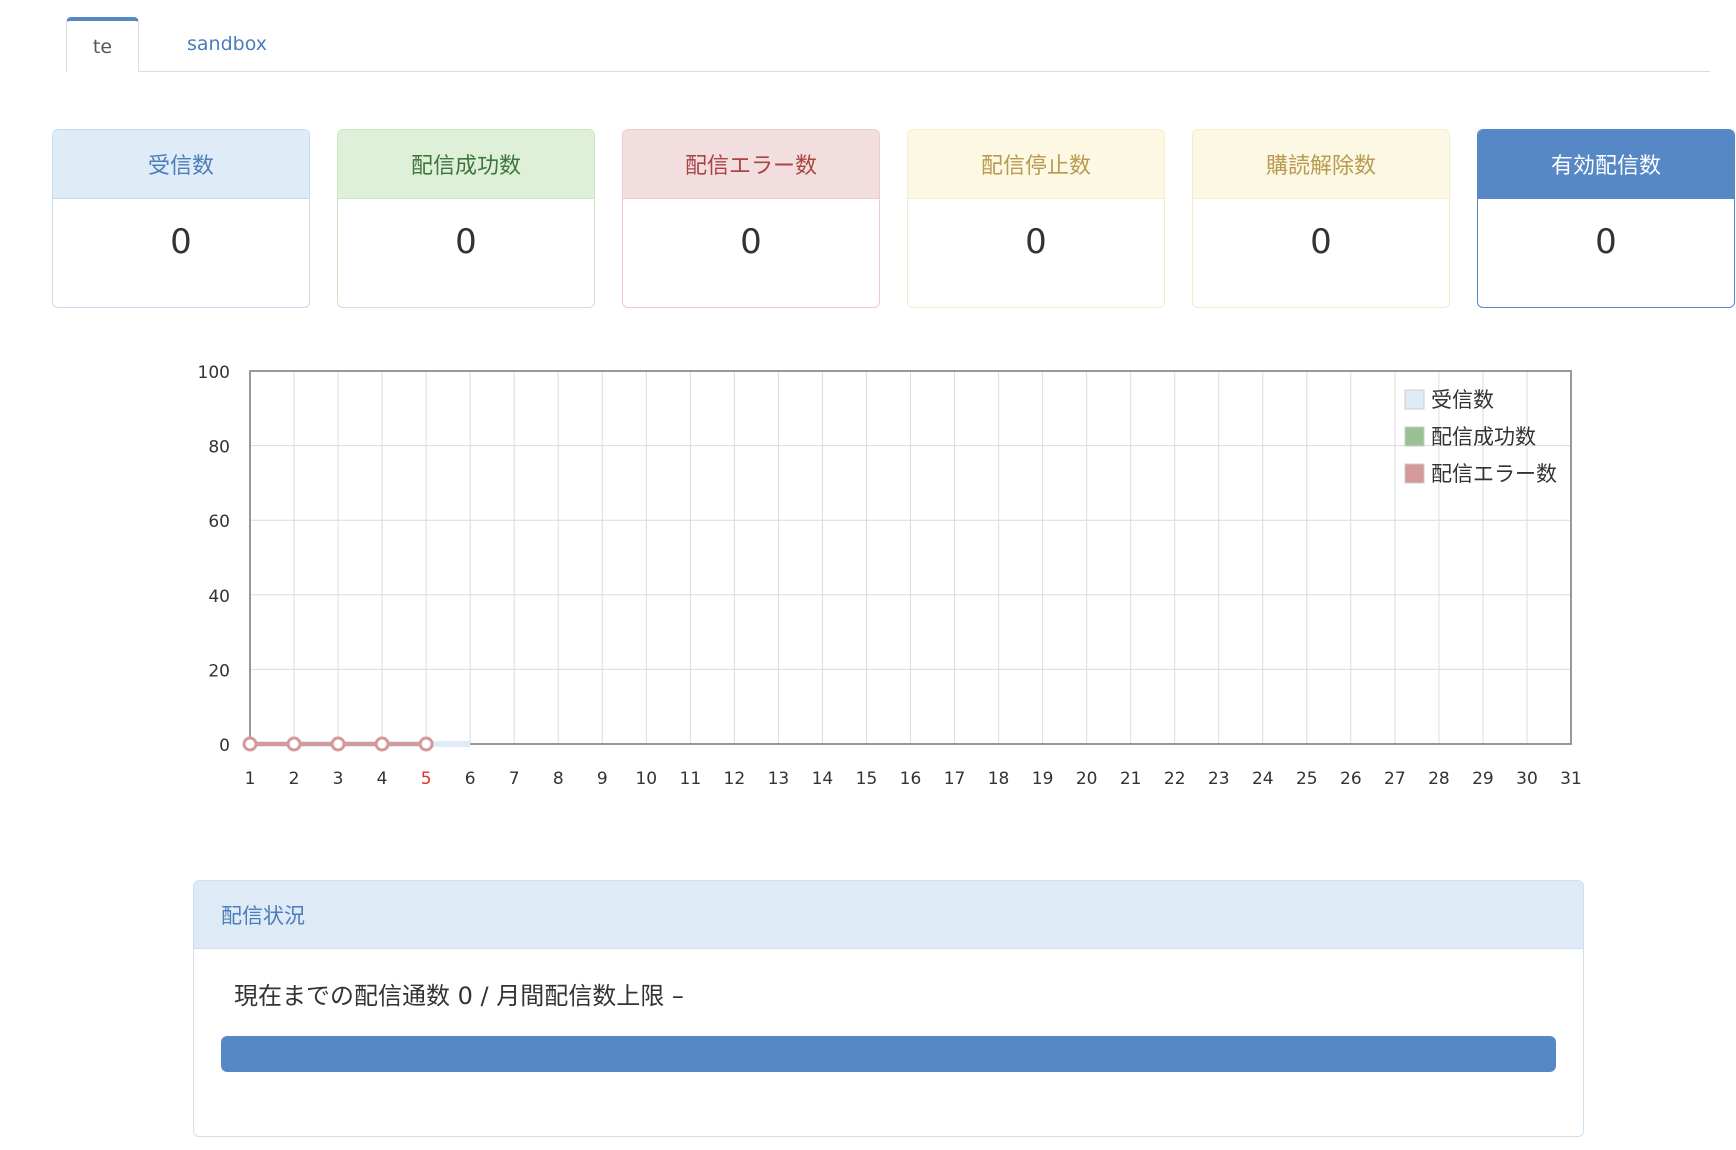 This screenshot has height=1150, width=1736. I want to click on x-tick-label: 11, so click(691, 779).